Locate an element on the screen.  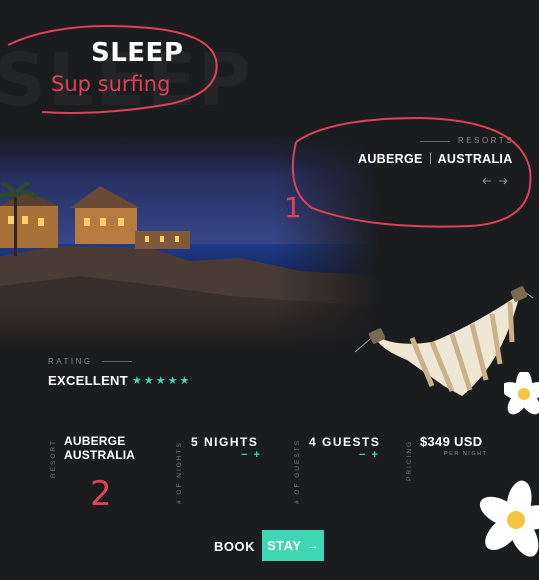
rating-divider is located at coordinates (117, 361).